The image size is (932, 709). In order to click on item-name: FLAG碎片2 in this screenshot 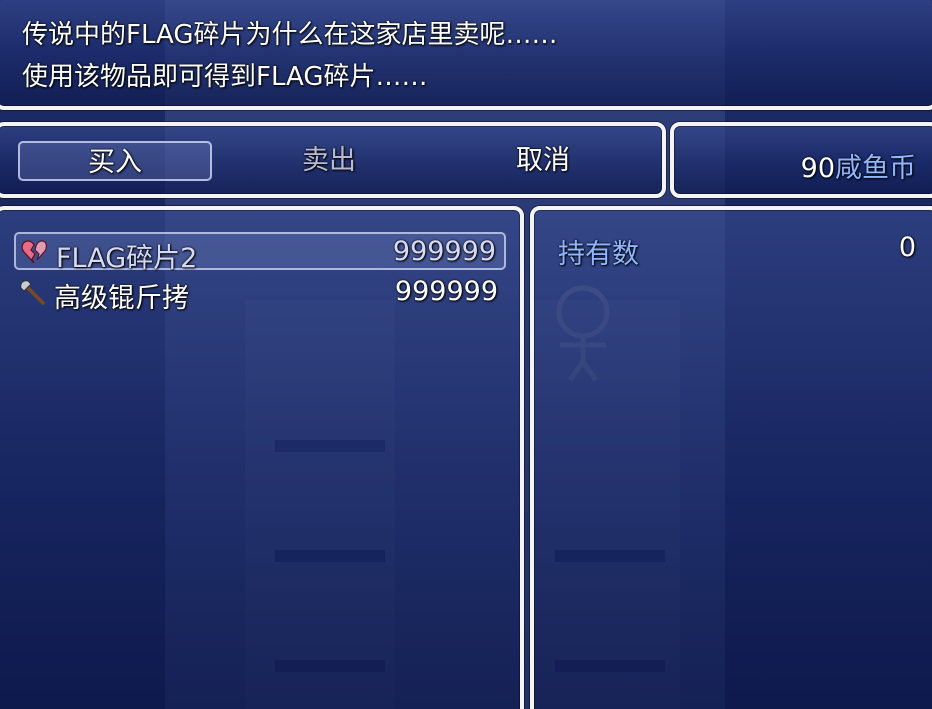, I will do `click(127, 258)`.